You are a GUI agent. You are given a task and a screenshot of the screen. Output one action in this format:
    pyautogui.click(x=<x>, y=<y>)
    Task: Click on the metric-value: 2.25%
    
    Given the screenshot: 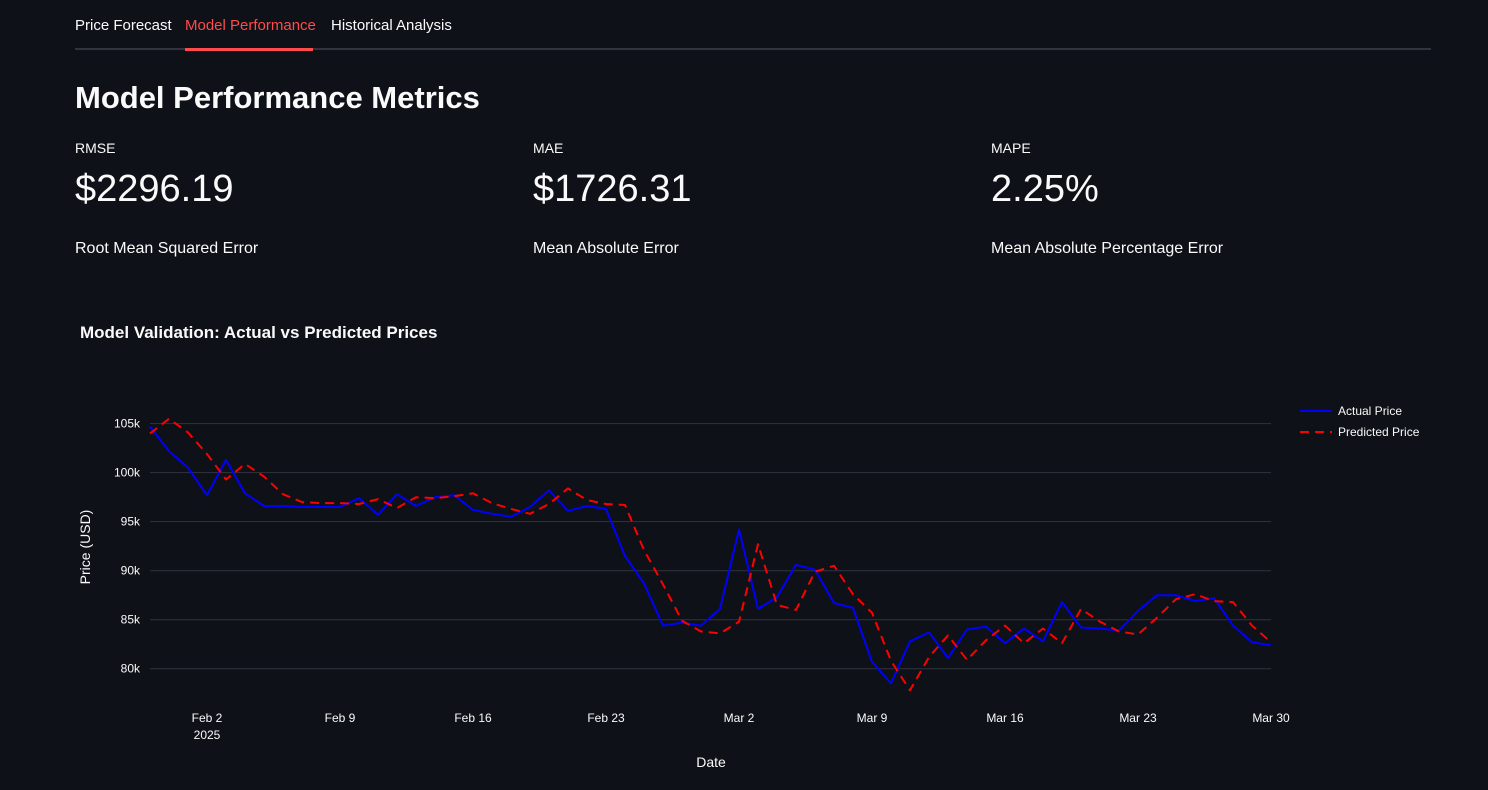 What is the action you would take?
    pyautogui.click(x=1045, y=189)
    